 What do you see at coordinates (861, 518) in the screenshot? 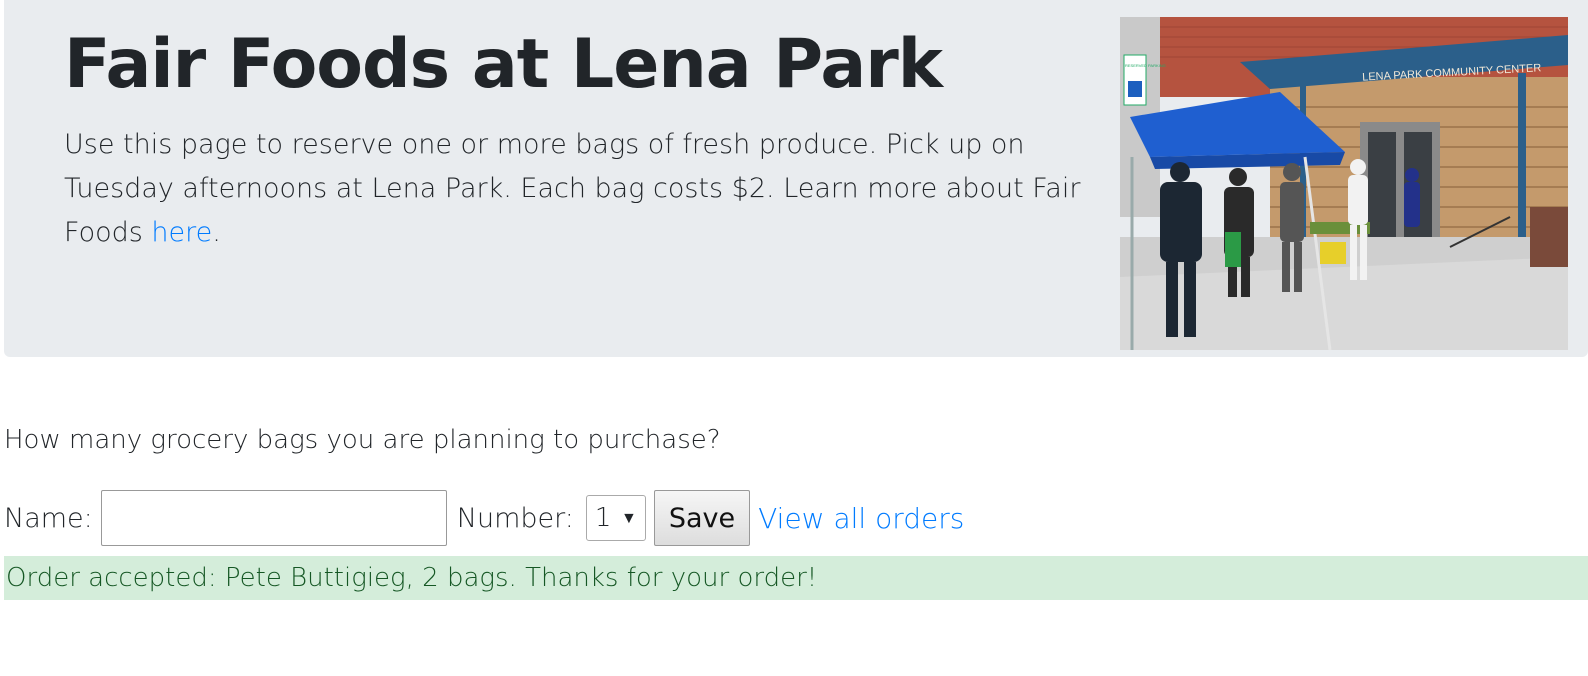
I see `view-all-orders-link: View all orders` at bounding box center [861, 518].